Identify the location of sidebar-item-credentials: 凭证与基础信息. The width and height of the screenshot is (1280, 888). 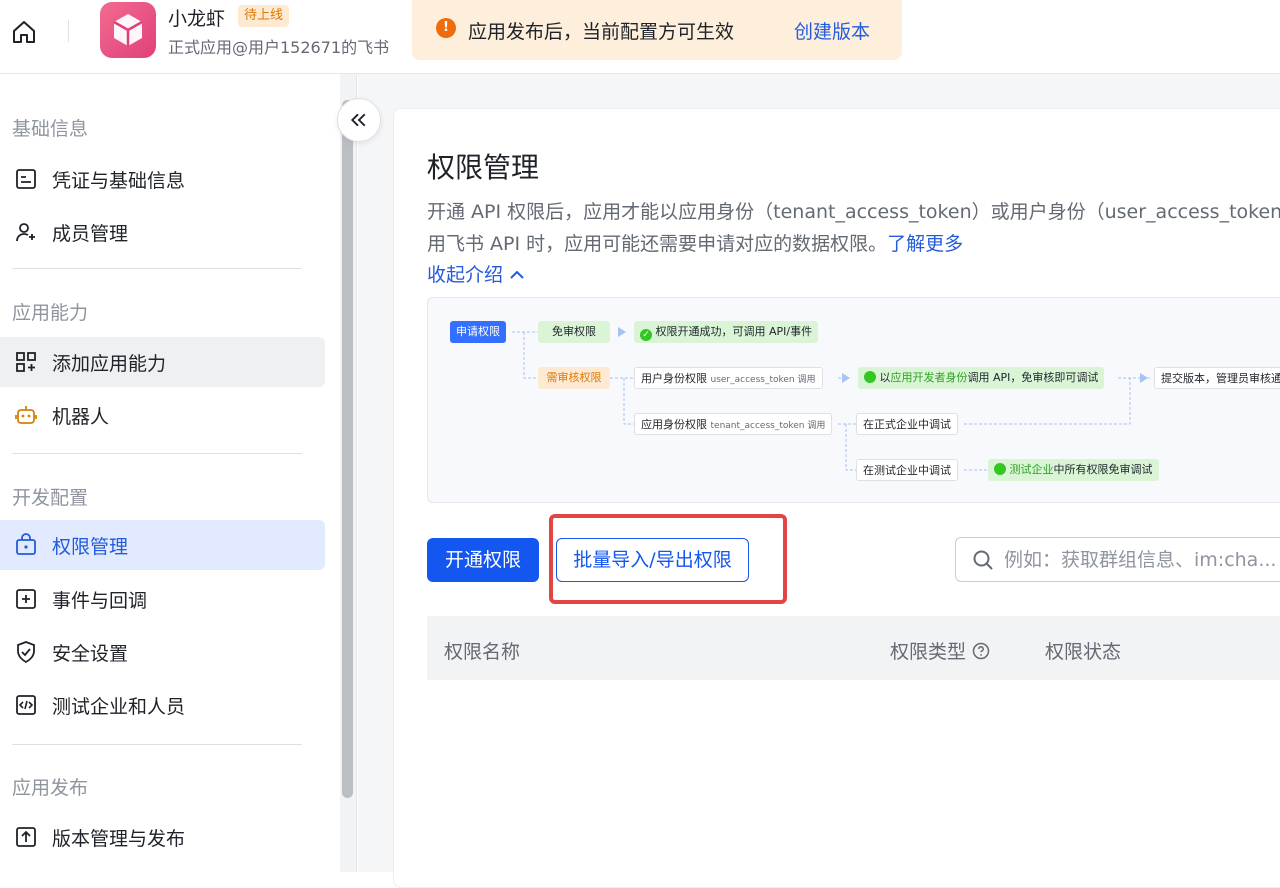
(162, 179).